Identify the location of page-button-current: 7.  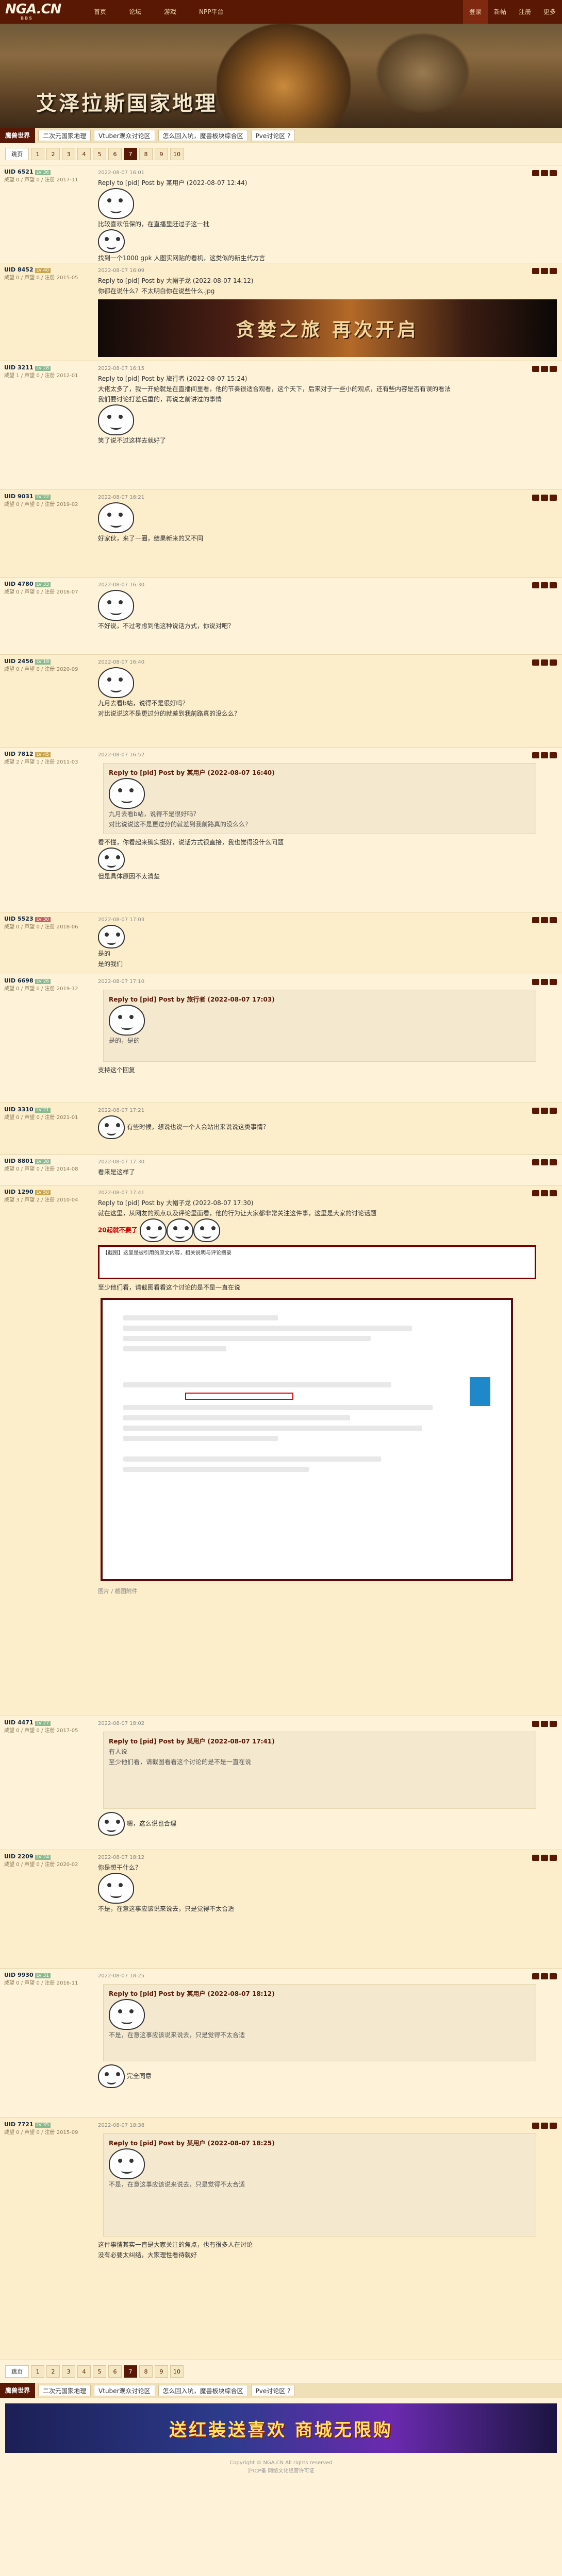
(130, 154).